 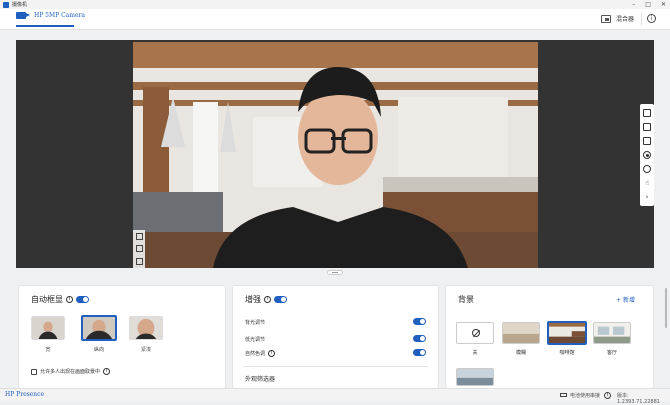 I want to click on resize-handle, so click(x=335, y=272).